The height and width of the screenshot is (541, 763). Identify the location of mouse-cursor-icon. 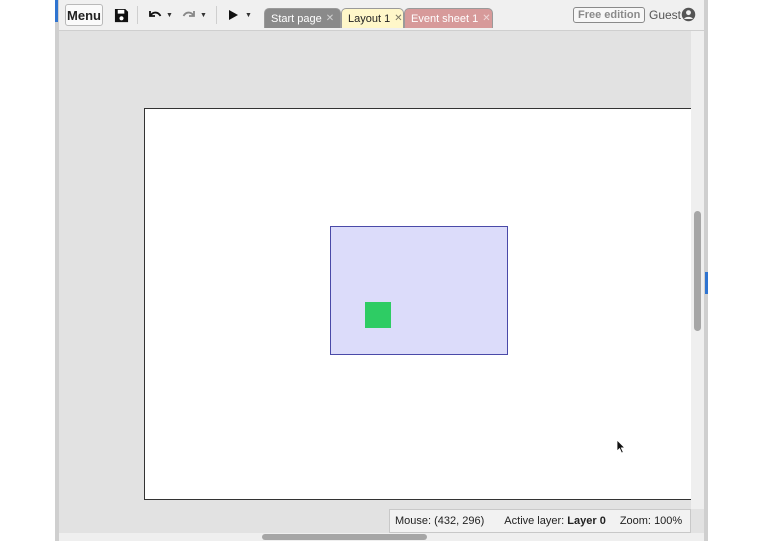
(621, 446).